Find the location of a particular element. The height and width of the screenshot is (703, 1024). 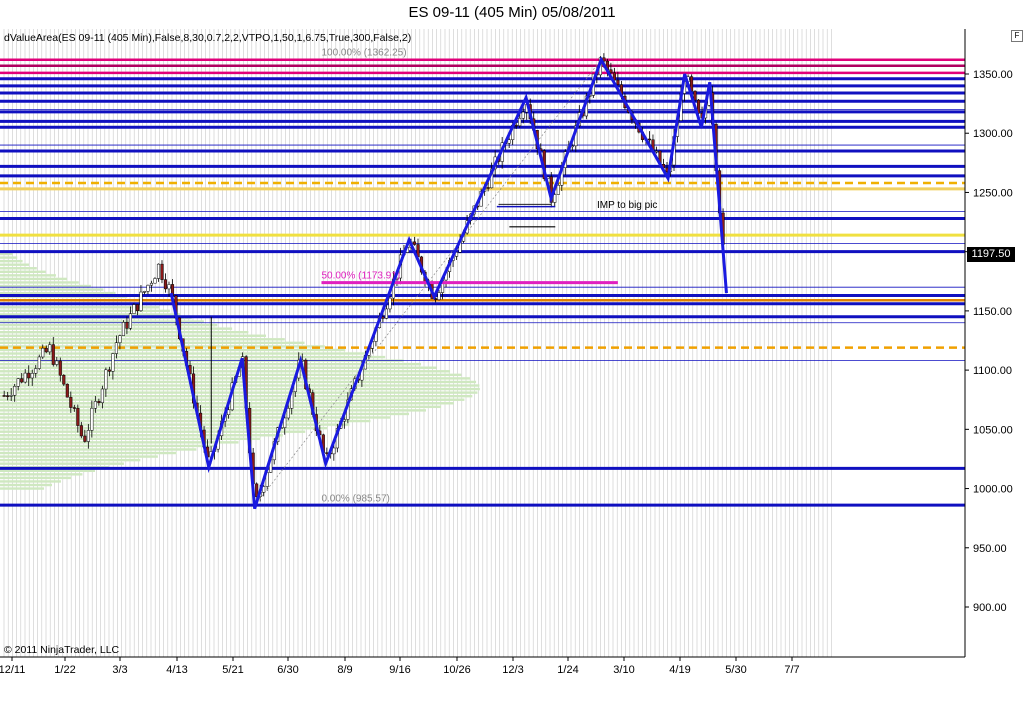

x-tick-label: 3/10 is located at coordinates (623, 670).